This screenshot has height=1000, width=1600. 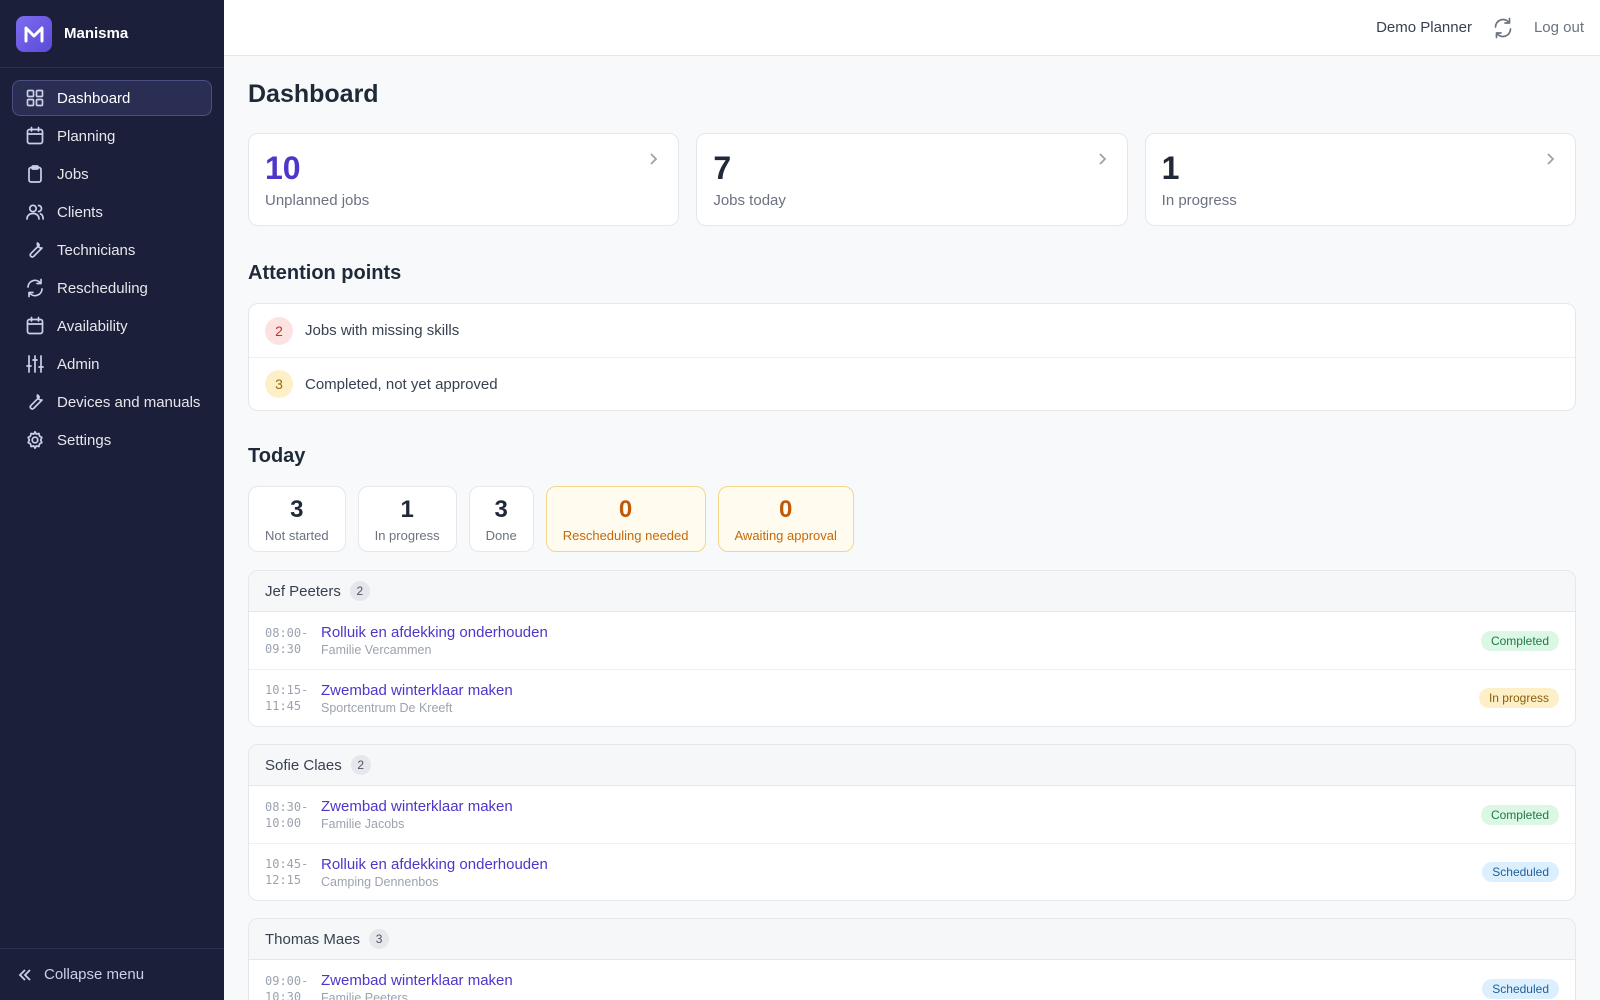 I want to click on stat-value: 7, so click(x=722, y=168).